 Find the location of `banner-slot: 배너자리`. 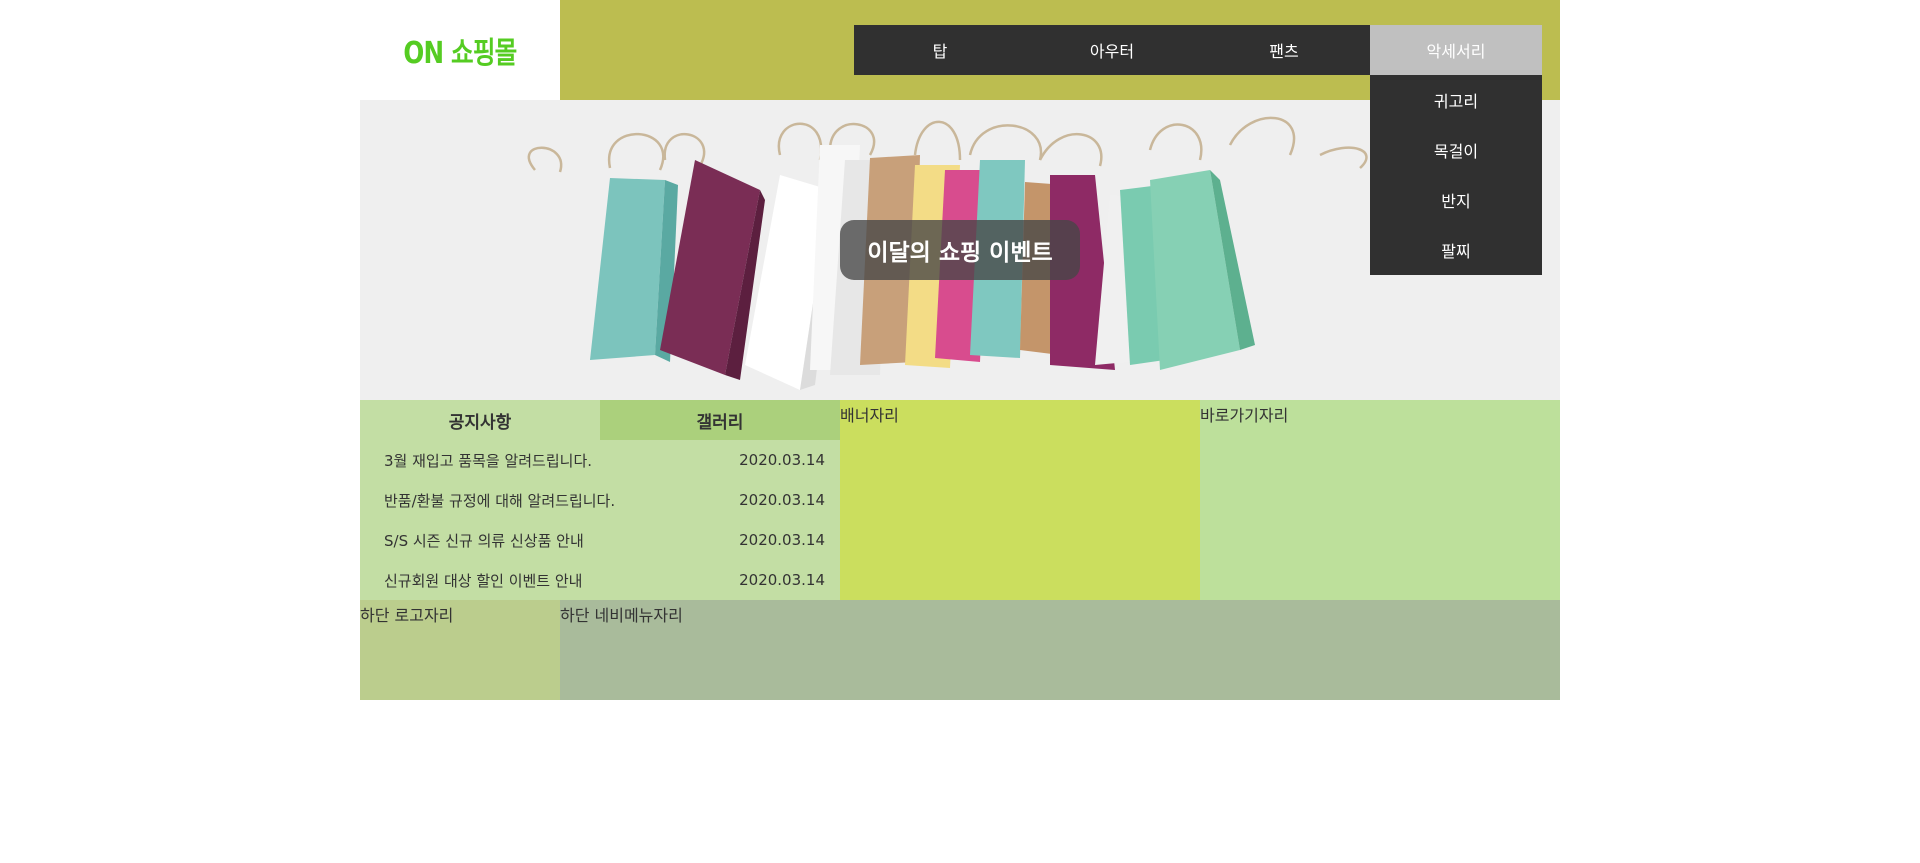

banner-slot: 배너자리 is located at coordinates (1020, 500).